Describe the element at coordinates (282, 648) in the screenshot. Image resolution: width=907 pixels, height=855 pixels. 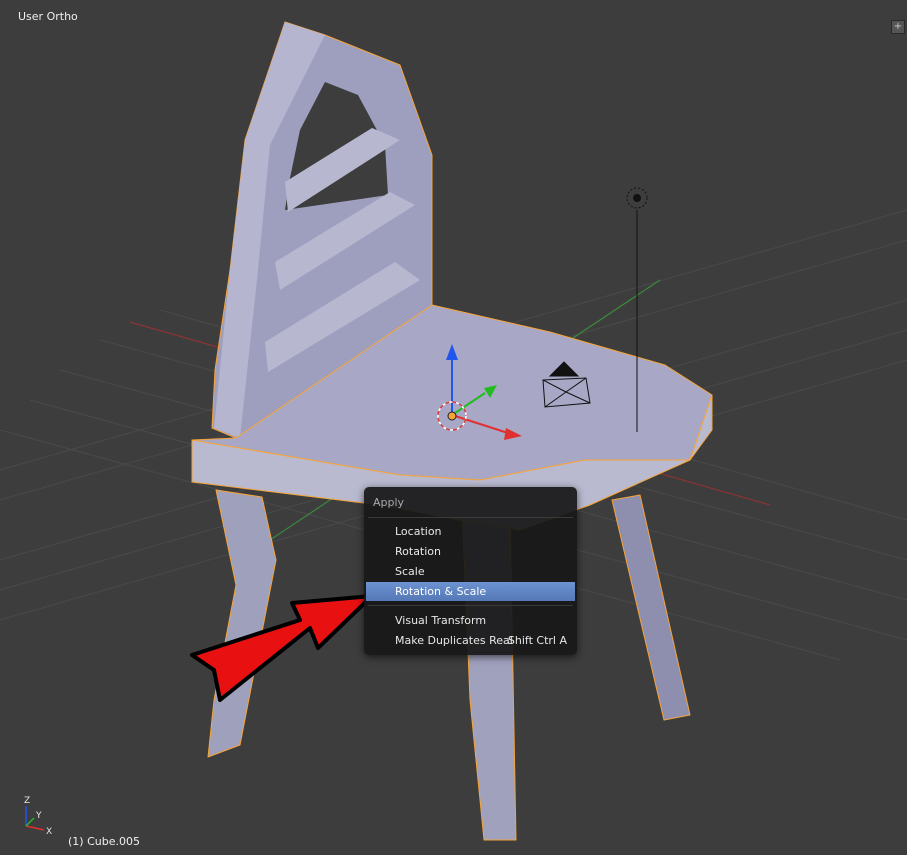
I see `red-annotation-arrow` at that location.